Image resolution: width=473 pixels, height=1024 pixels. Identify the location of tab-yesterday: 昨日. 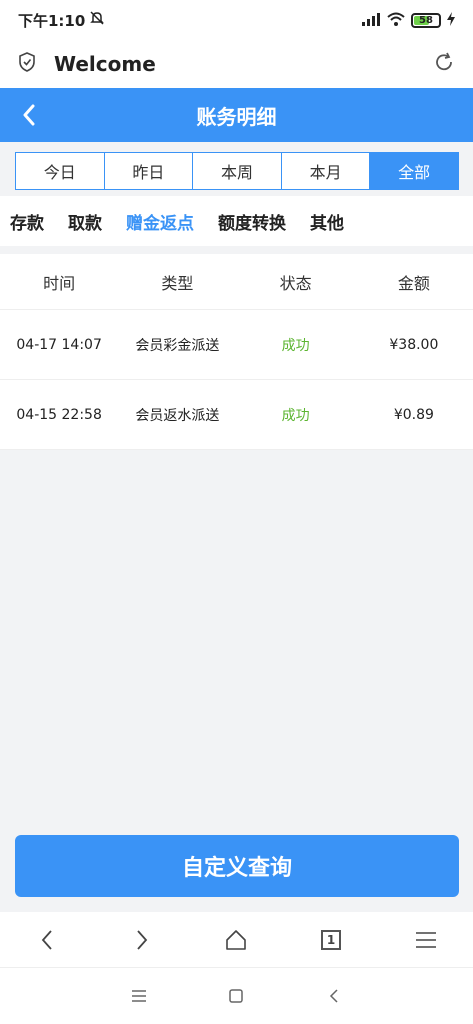
(149, 171).